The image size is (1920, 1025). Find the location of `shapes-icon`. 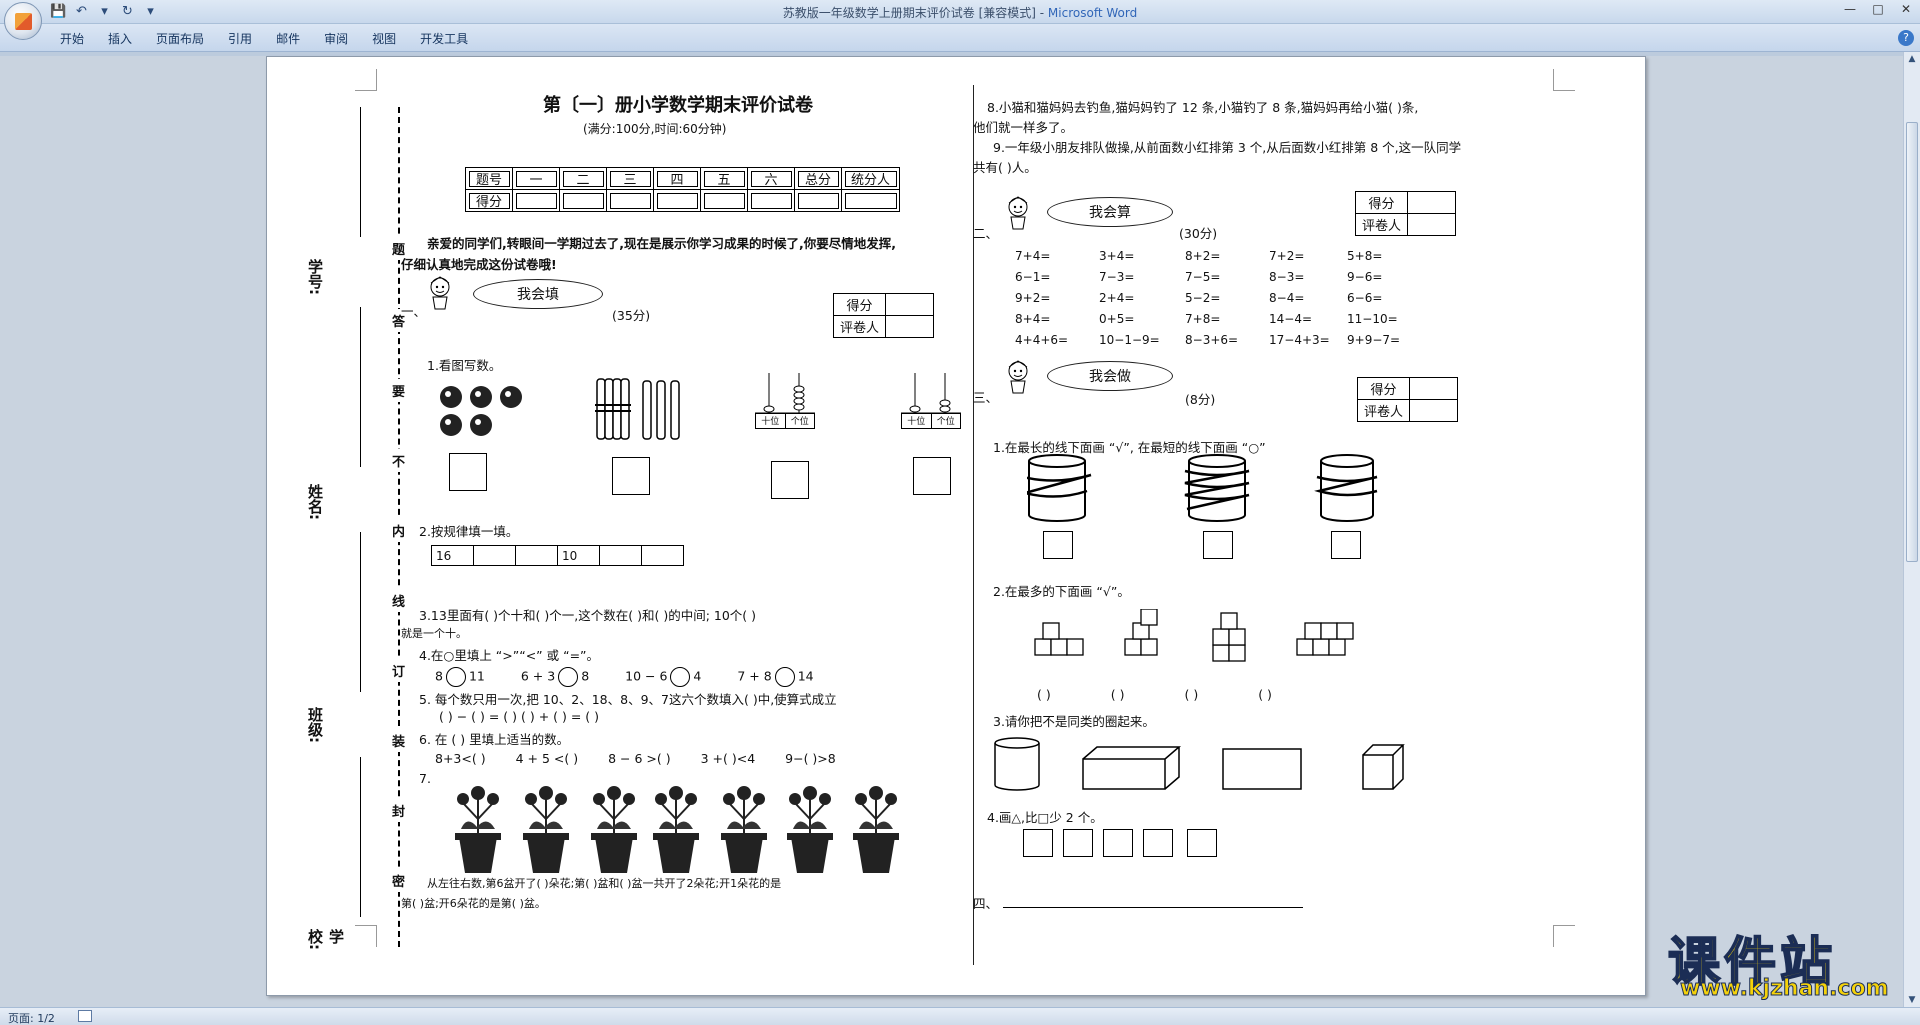

shapes-icon is located at coordinates (1199, 764).